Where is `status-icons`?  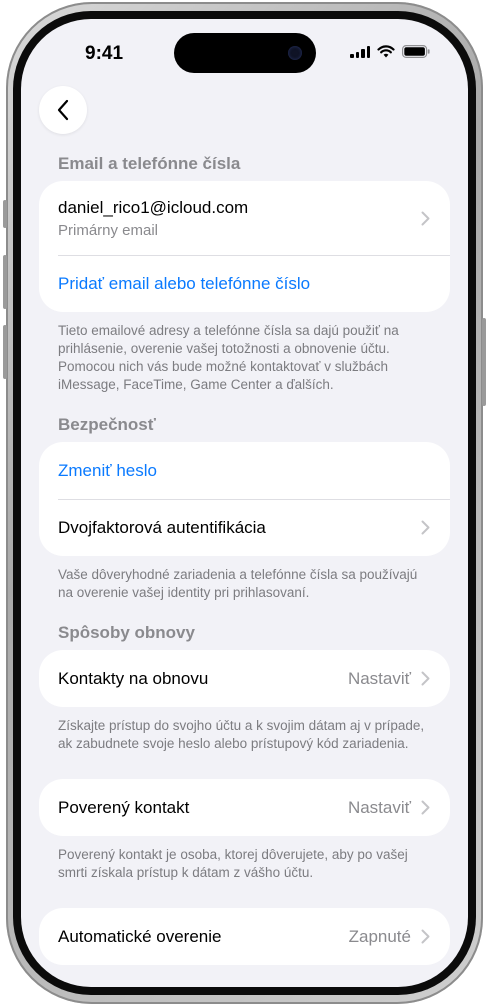
status-icons is located at coordinates (390, 51).